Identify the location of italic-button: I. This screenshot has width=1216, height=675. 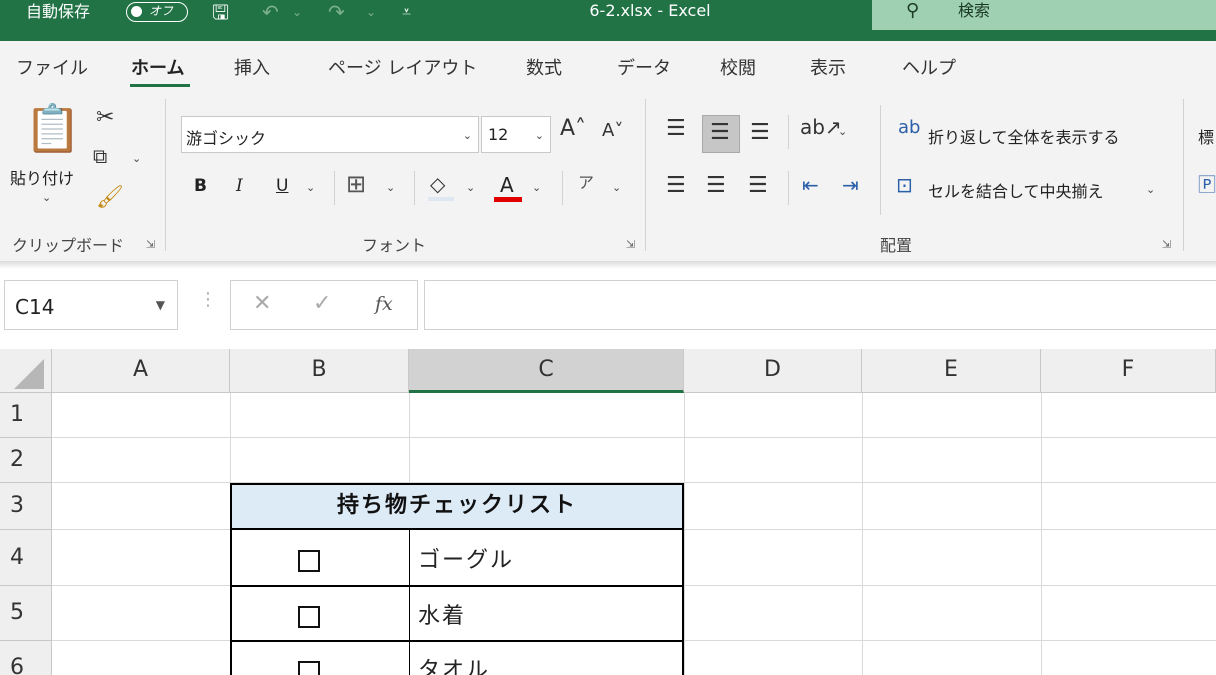
(239, 186).